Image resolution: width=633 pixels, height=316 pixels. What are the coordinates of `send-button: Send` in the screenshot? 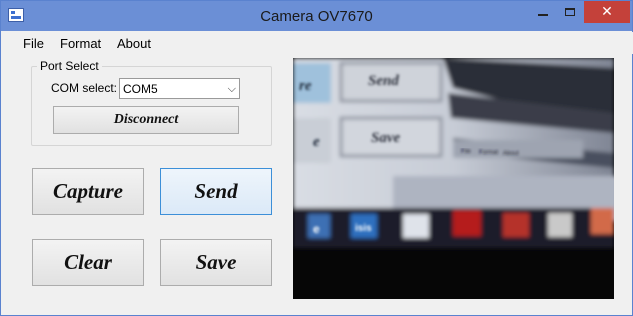 It's located at (216, 191).